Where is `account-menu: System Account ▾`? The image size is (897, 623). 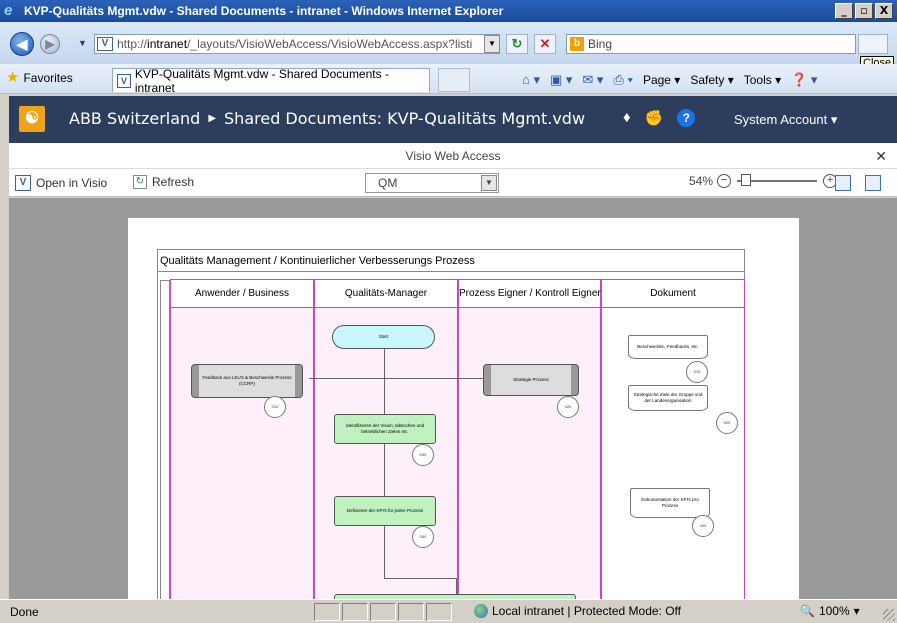
account-menu: System Account ▾ is located at coordinates (785, 120).